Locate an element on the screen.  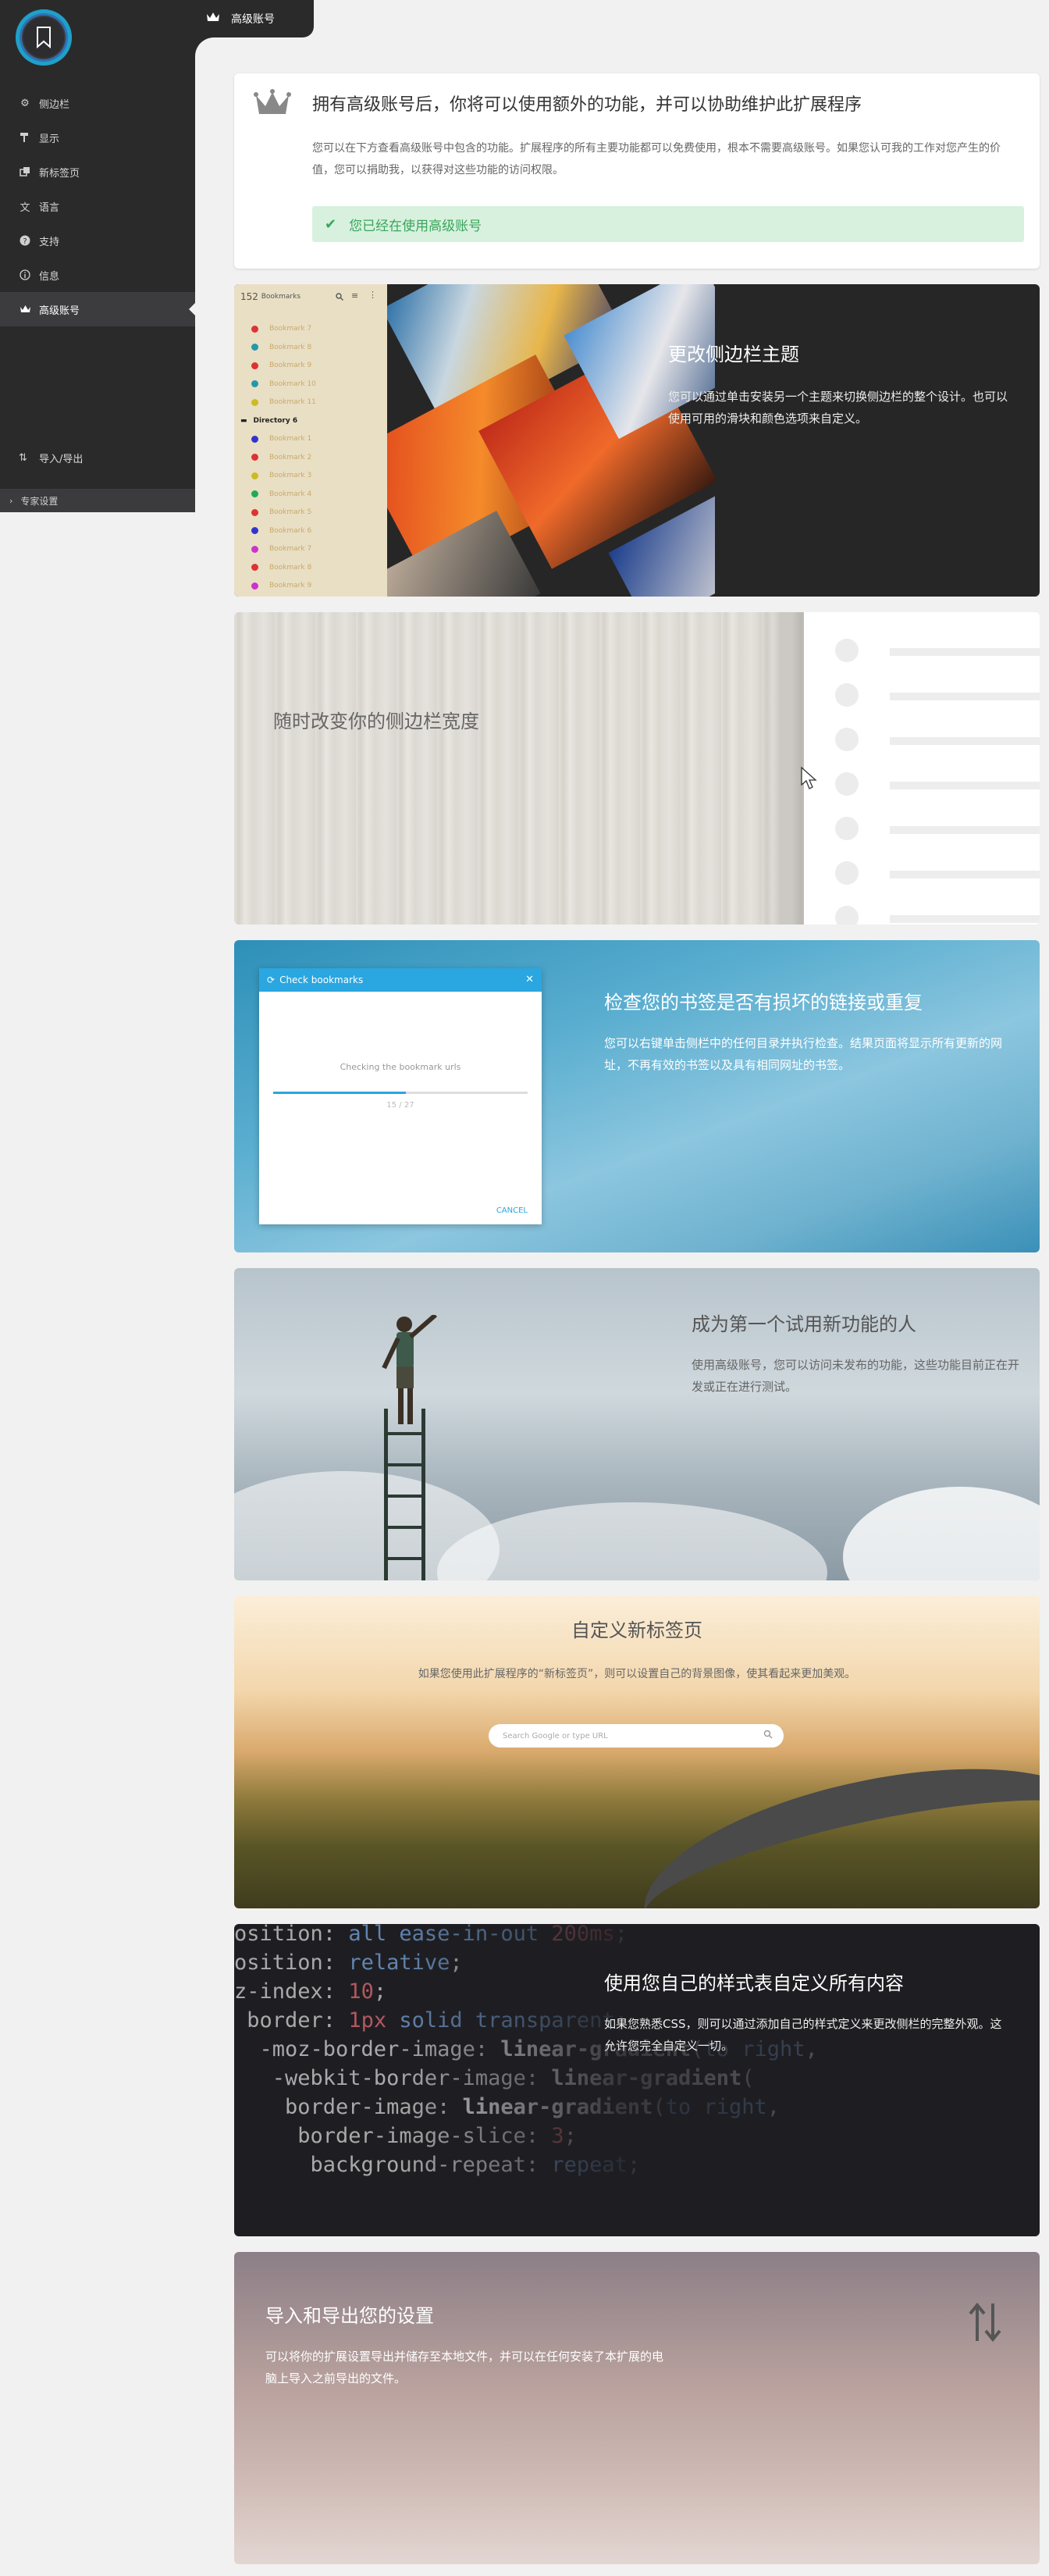
gear-icon: ⚙ is located at coordinates (25, 103).